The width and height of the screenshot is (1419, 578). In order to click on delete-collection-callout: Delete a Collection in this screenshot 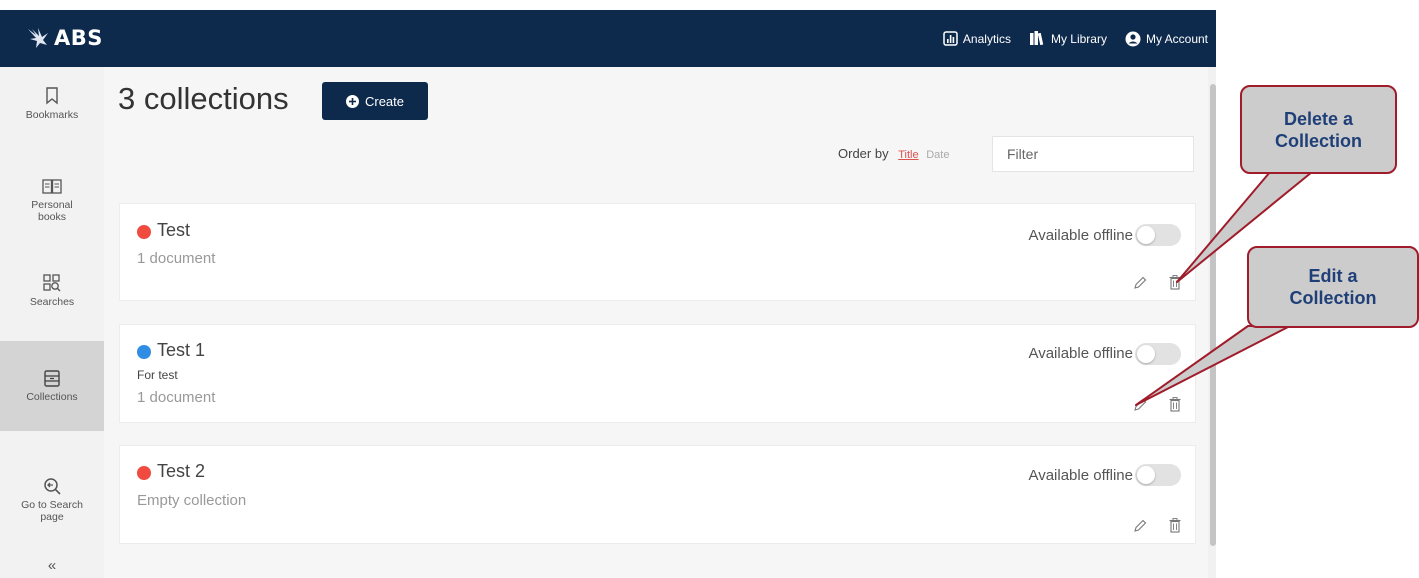, I will do `click(1318, 129)`.